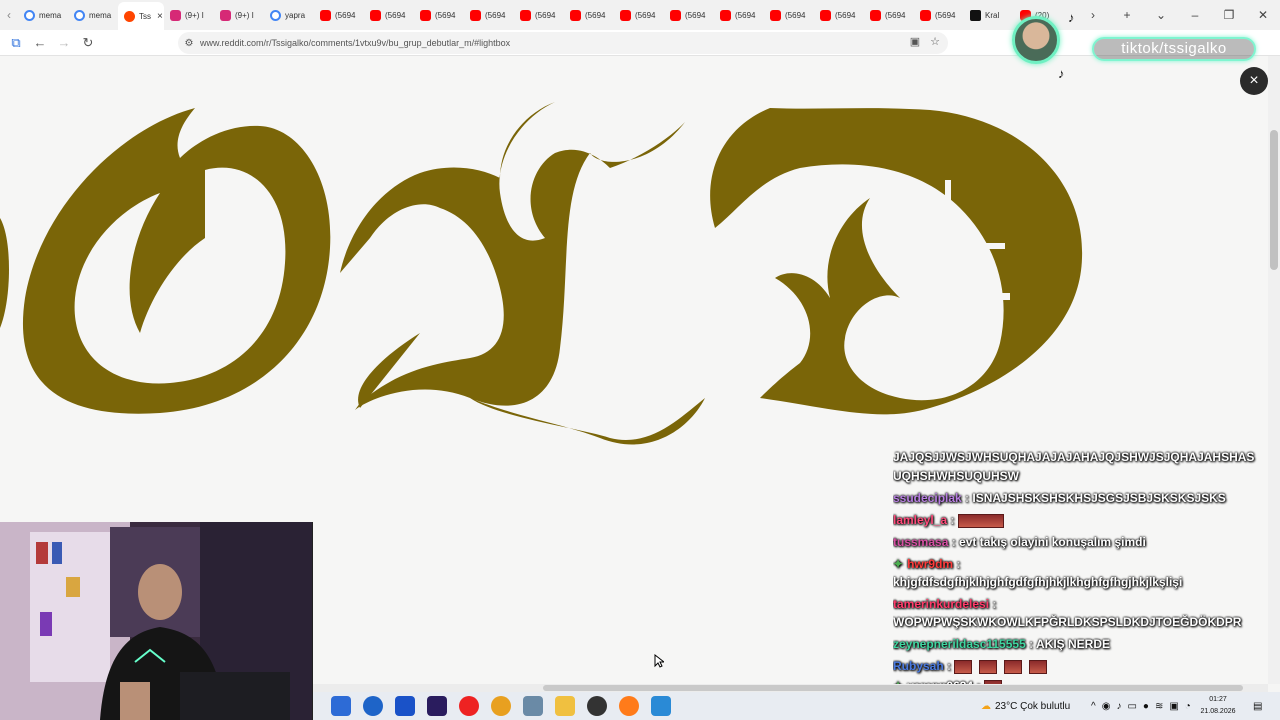  I want to click on chat-username: Rubysah, so click(918, 666).